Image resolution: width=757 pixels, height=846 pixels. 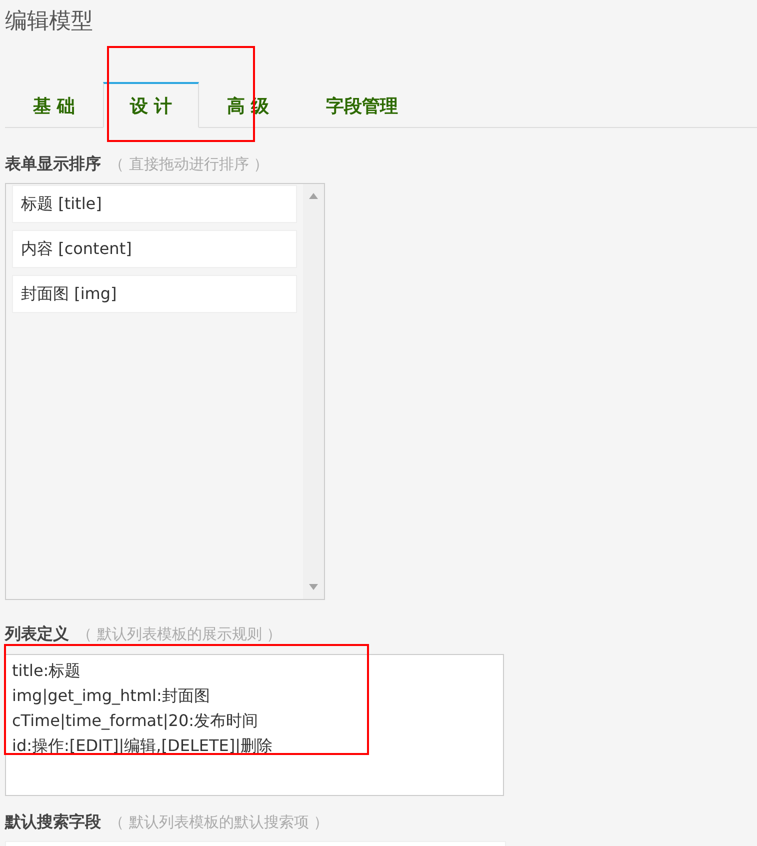 I want to click on sortable-item: 标题 [title], so click(x=154, y=204).